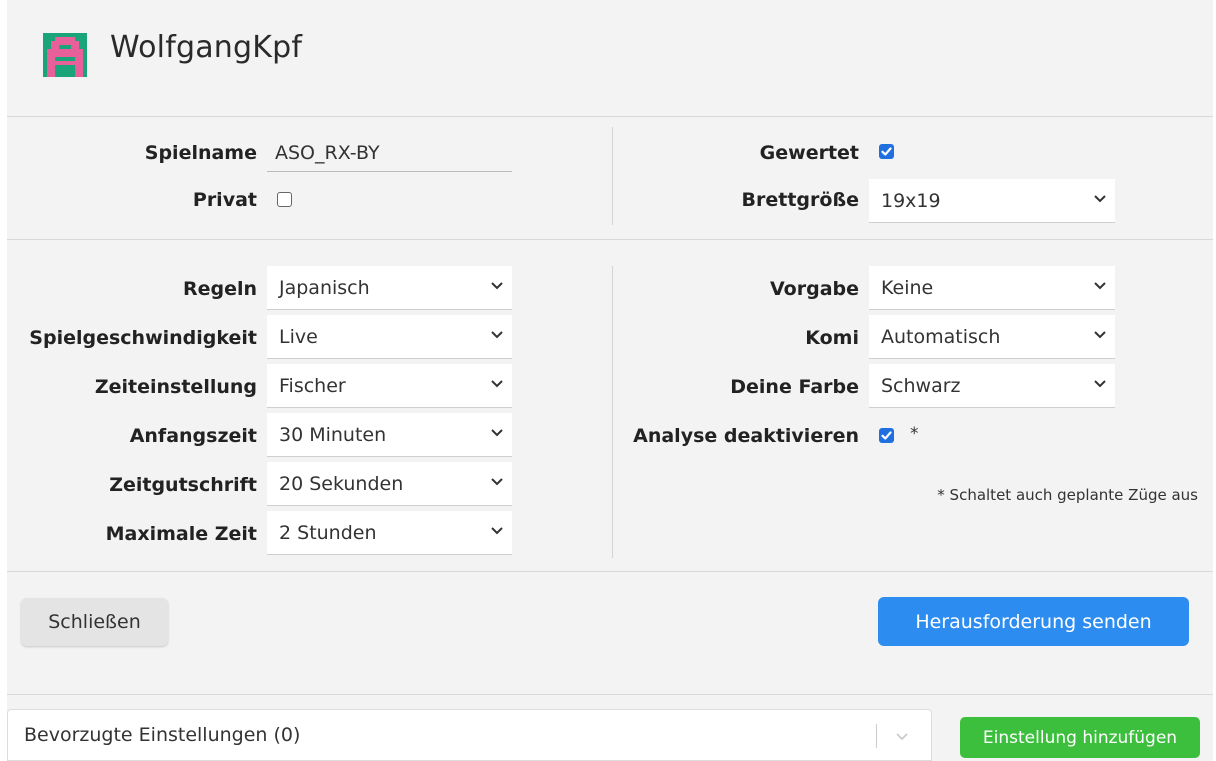 The height and width of the screenshot is (761, 1216). Describe the element at coordinates (224, 200) in the screenshot. I see `private-label: Privat` at that location.